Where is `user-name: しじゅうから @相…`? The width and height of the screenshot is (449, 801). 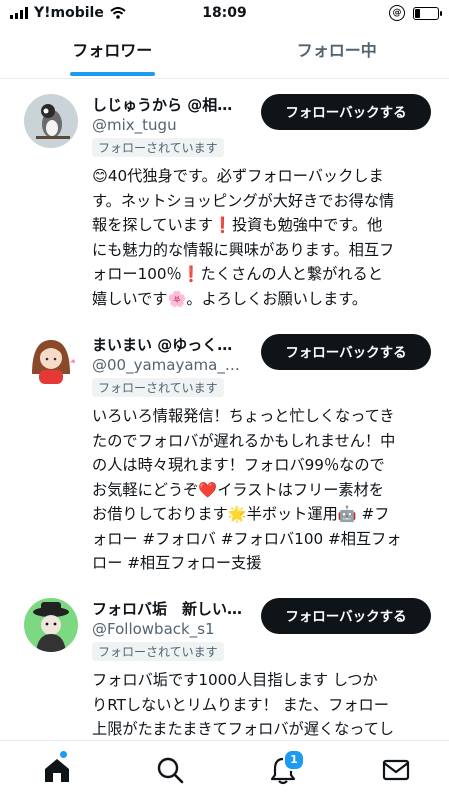 user-name: しじゅうから @相… is located at coordinates (174, 104).